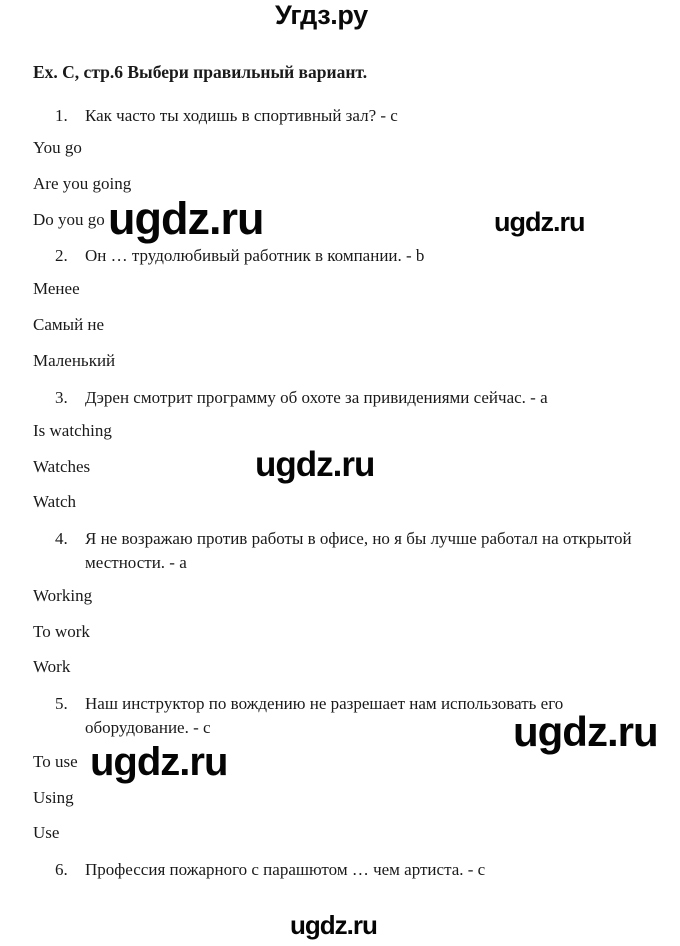 Image resolution: width=680 pixels, height=946 pixels. Describe the element at coordinates (62, 466) in the screenshot. I see `option-item: Watches` at that location.